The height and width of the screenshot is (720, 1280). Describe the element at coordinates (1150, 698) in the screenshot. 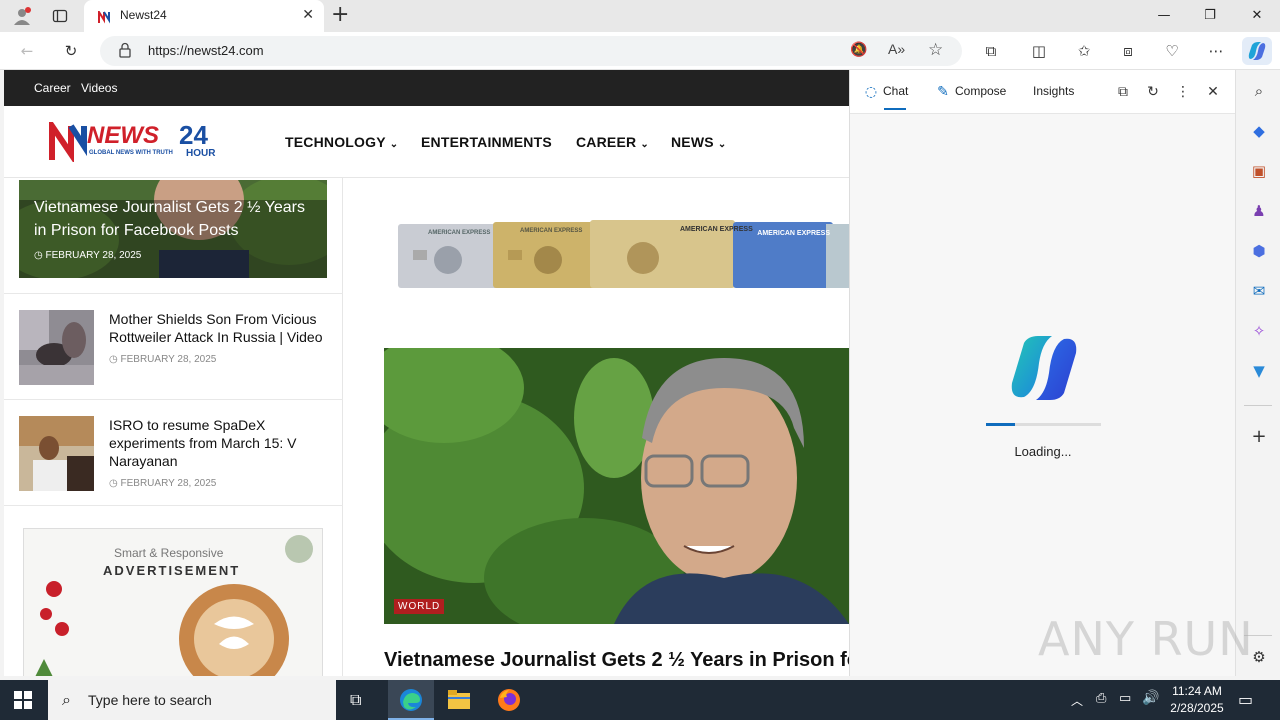

I see `volume-icon: 🔊` at that location.